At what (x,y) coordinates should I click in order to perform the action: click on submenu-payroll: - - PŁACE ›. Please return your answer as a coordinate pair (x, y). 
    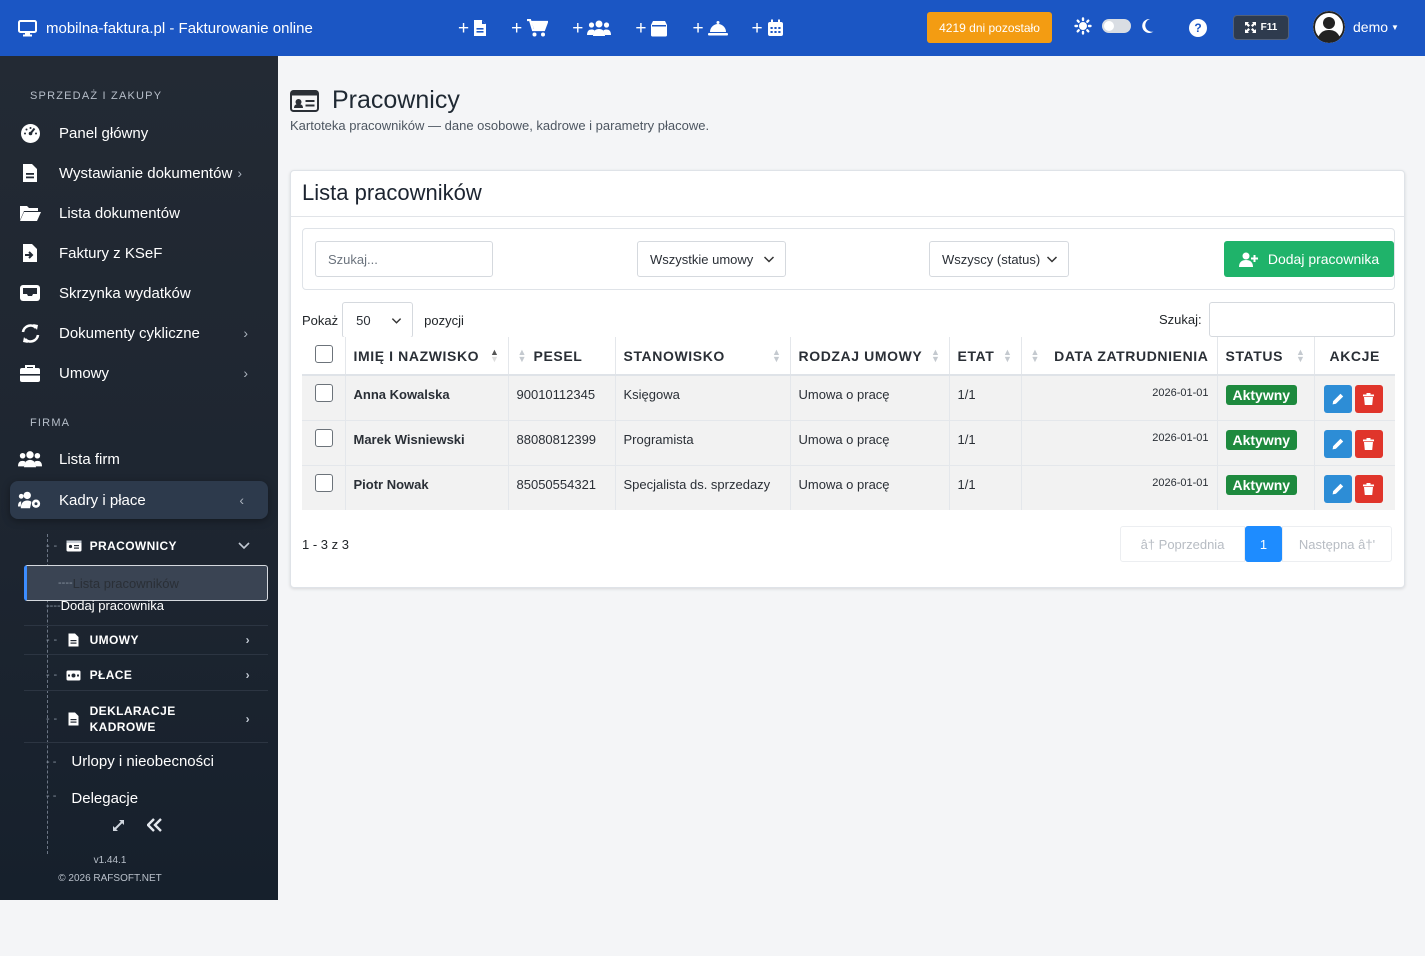
    Looking at the image, I should click on (146, 675).